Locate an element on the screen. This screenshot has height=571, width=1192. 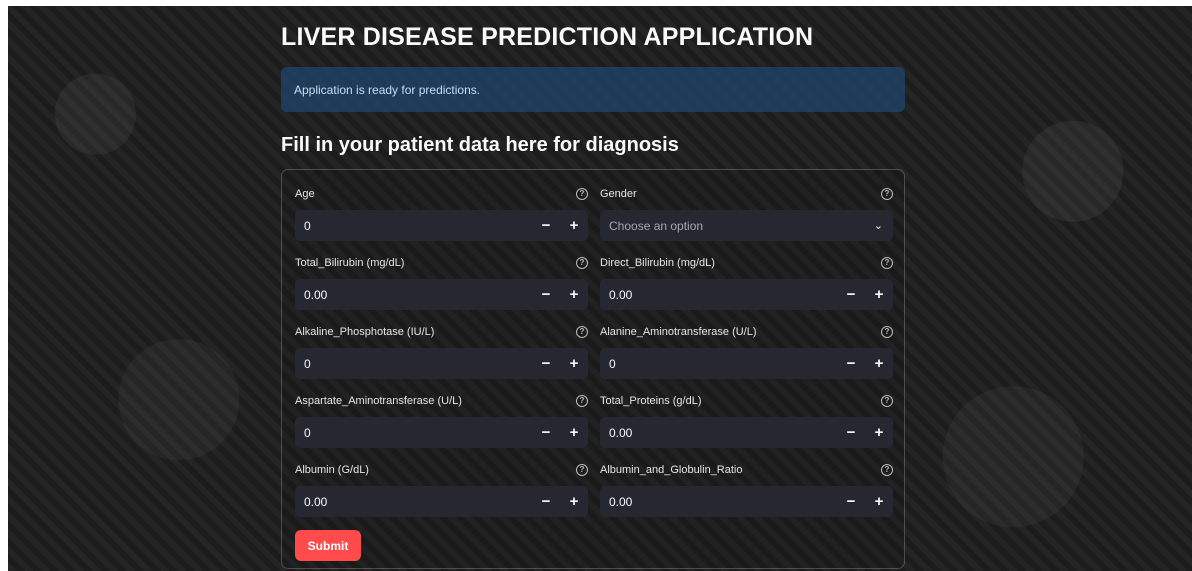
aspartate-aminotransferase-field: Aspartate_Aminotransferase (U/L) ? − + is located at coordinates (441, 425).